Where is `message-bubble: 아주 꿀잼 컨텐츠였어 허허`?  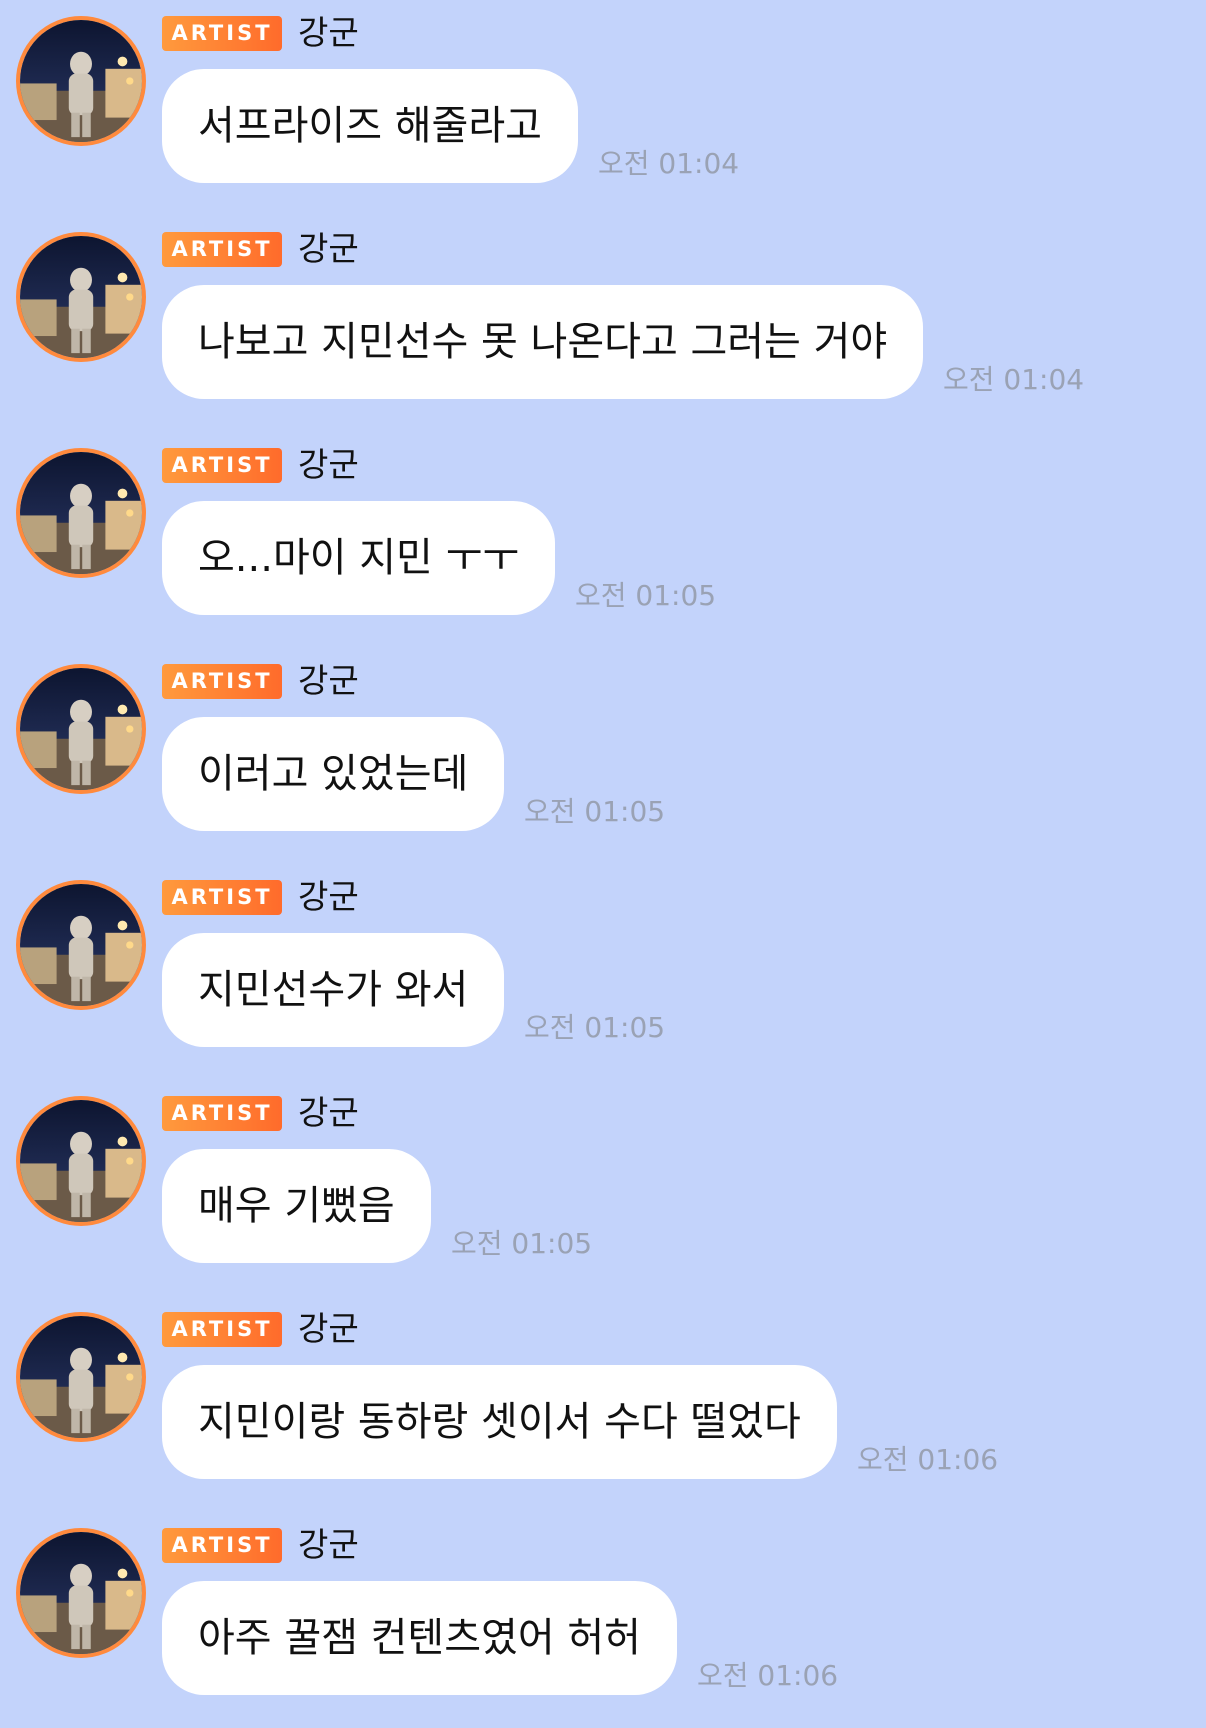
message-bubble: 아주 꿀잼 컨텐츠였어 허허 is located at coordinates (419, 1638).